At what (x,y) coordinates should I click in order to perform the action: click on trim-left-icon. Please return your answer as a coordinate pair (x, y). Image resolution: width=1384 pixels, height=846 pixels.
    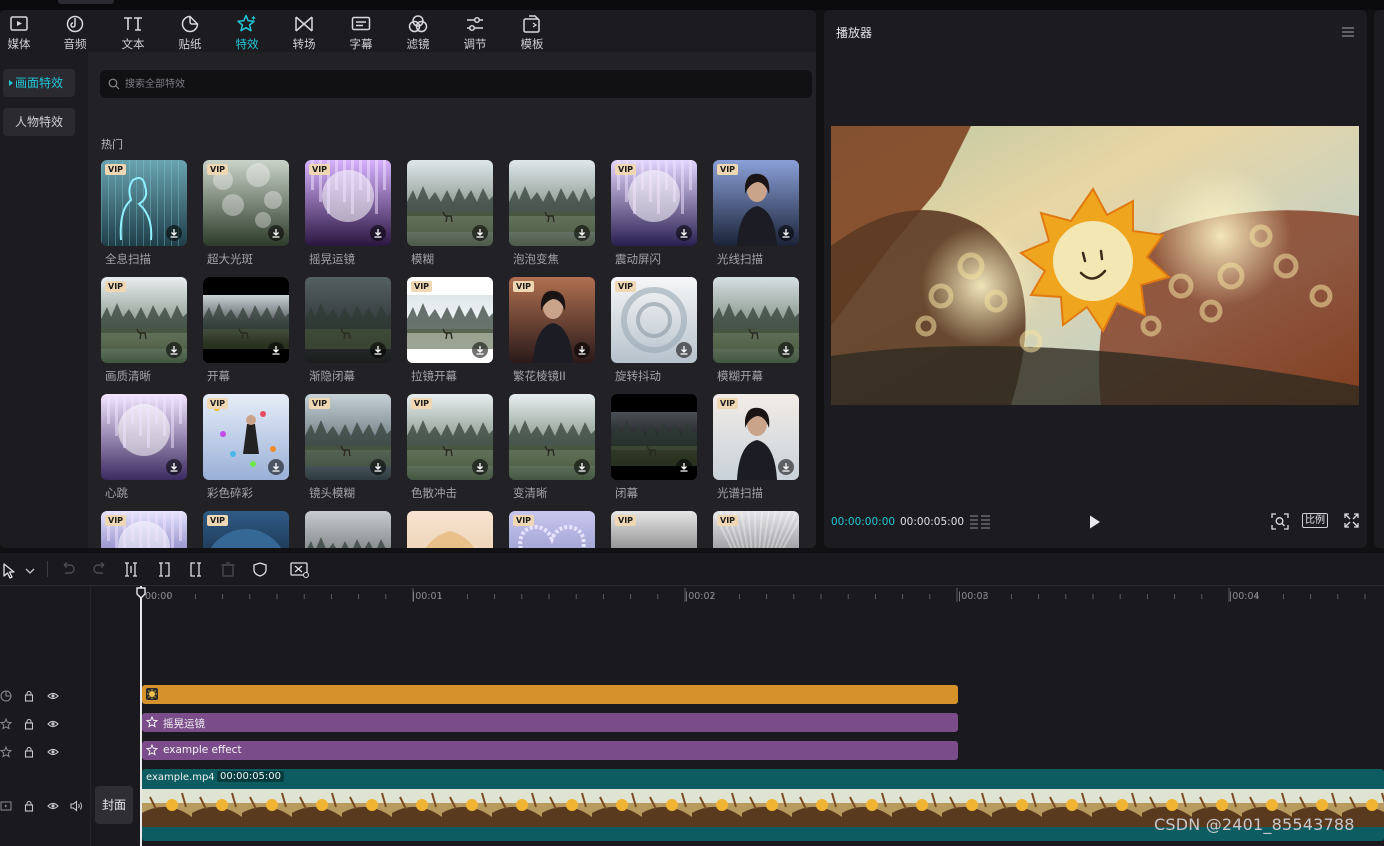
    Looking at the image, I should click on (164, 569).